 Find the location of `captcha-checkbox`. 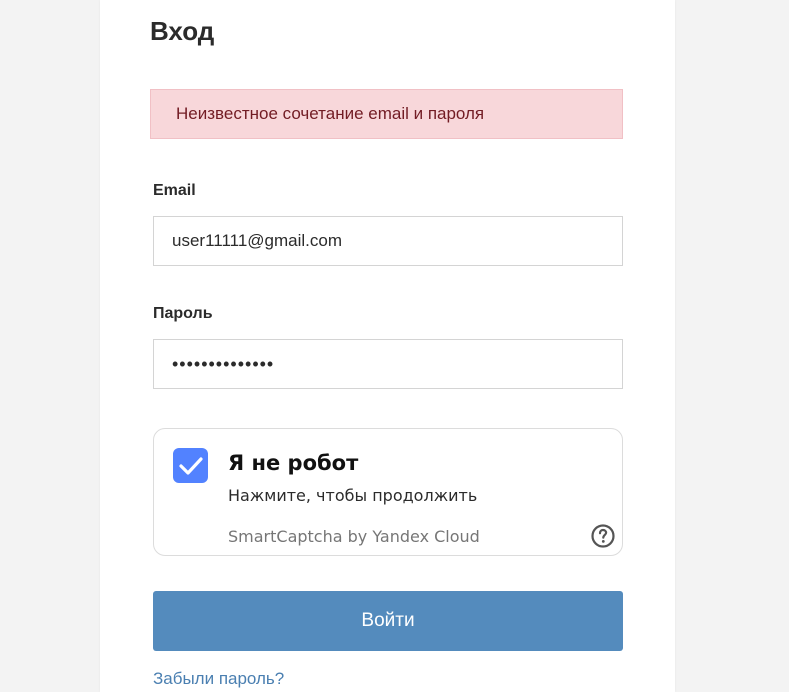

captcha-checkbox is located at coordinates (190, 465).